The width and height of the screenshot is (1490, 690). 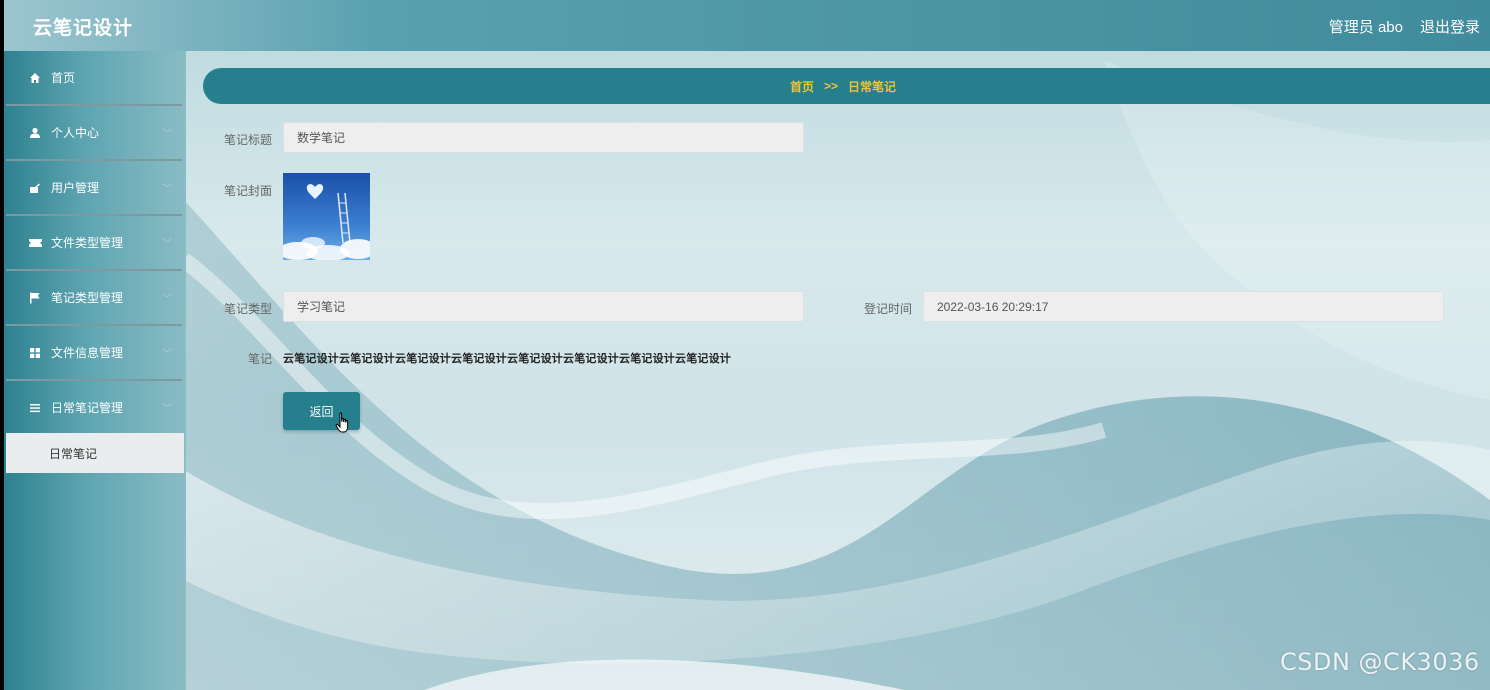 I want to click on time-field: 2022-03-16 20:29:17, so click(x=1183, y=306).